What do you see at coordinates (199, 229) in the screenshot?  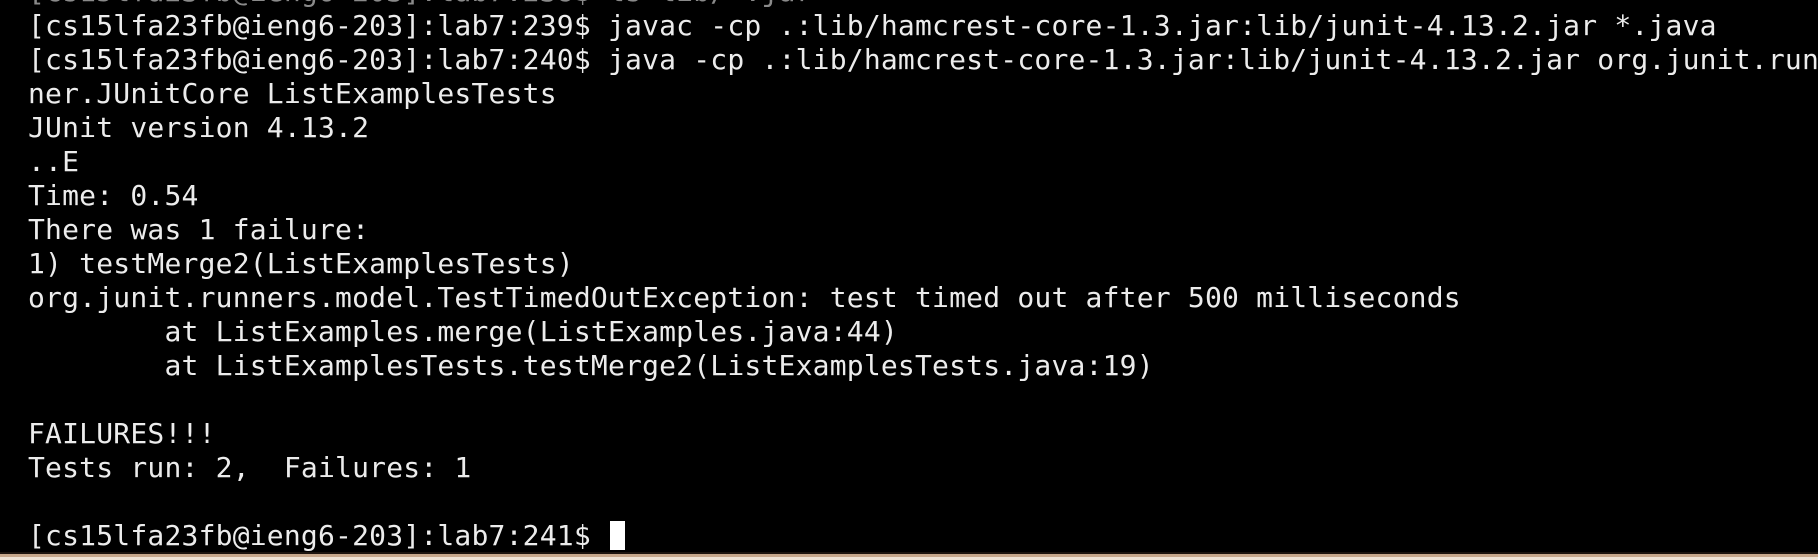 I see `terminal-line-failure-count: There was 1 failure:` at bounding box center [199, 229].